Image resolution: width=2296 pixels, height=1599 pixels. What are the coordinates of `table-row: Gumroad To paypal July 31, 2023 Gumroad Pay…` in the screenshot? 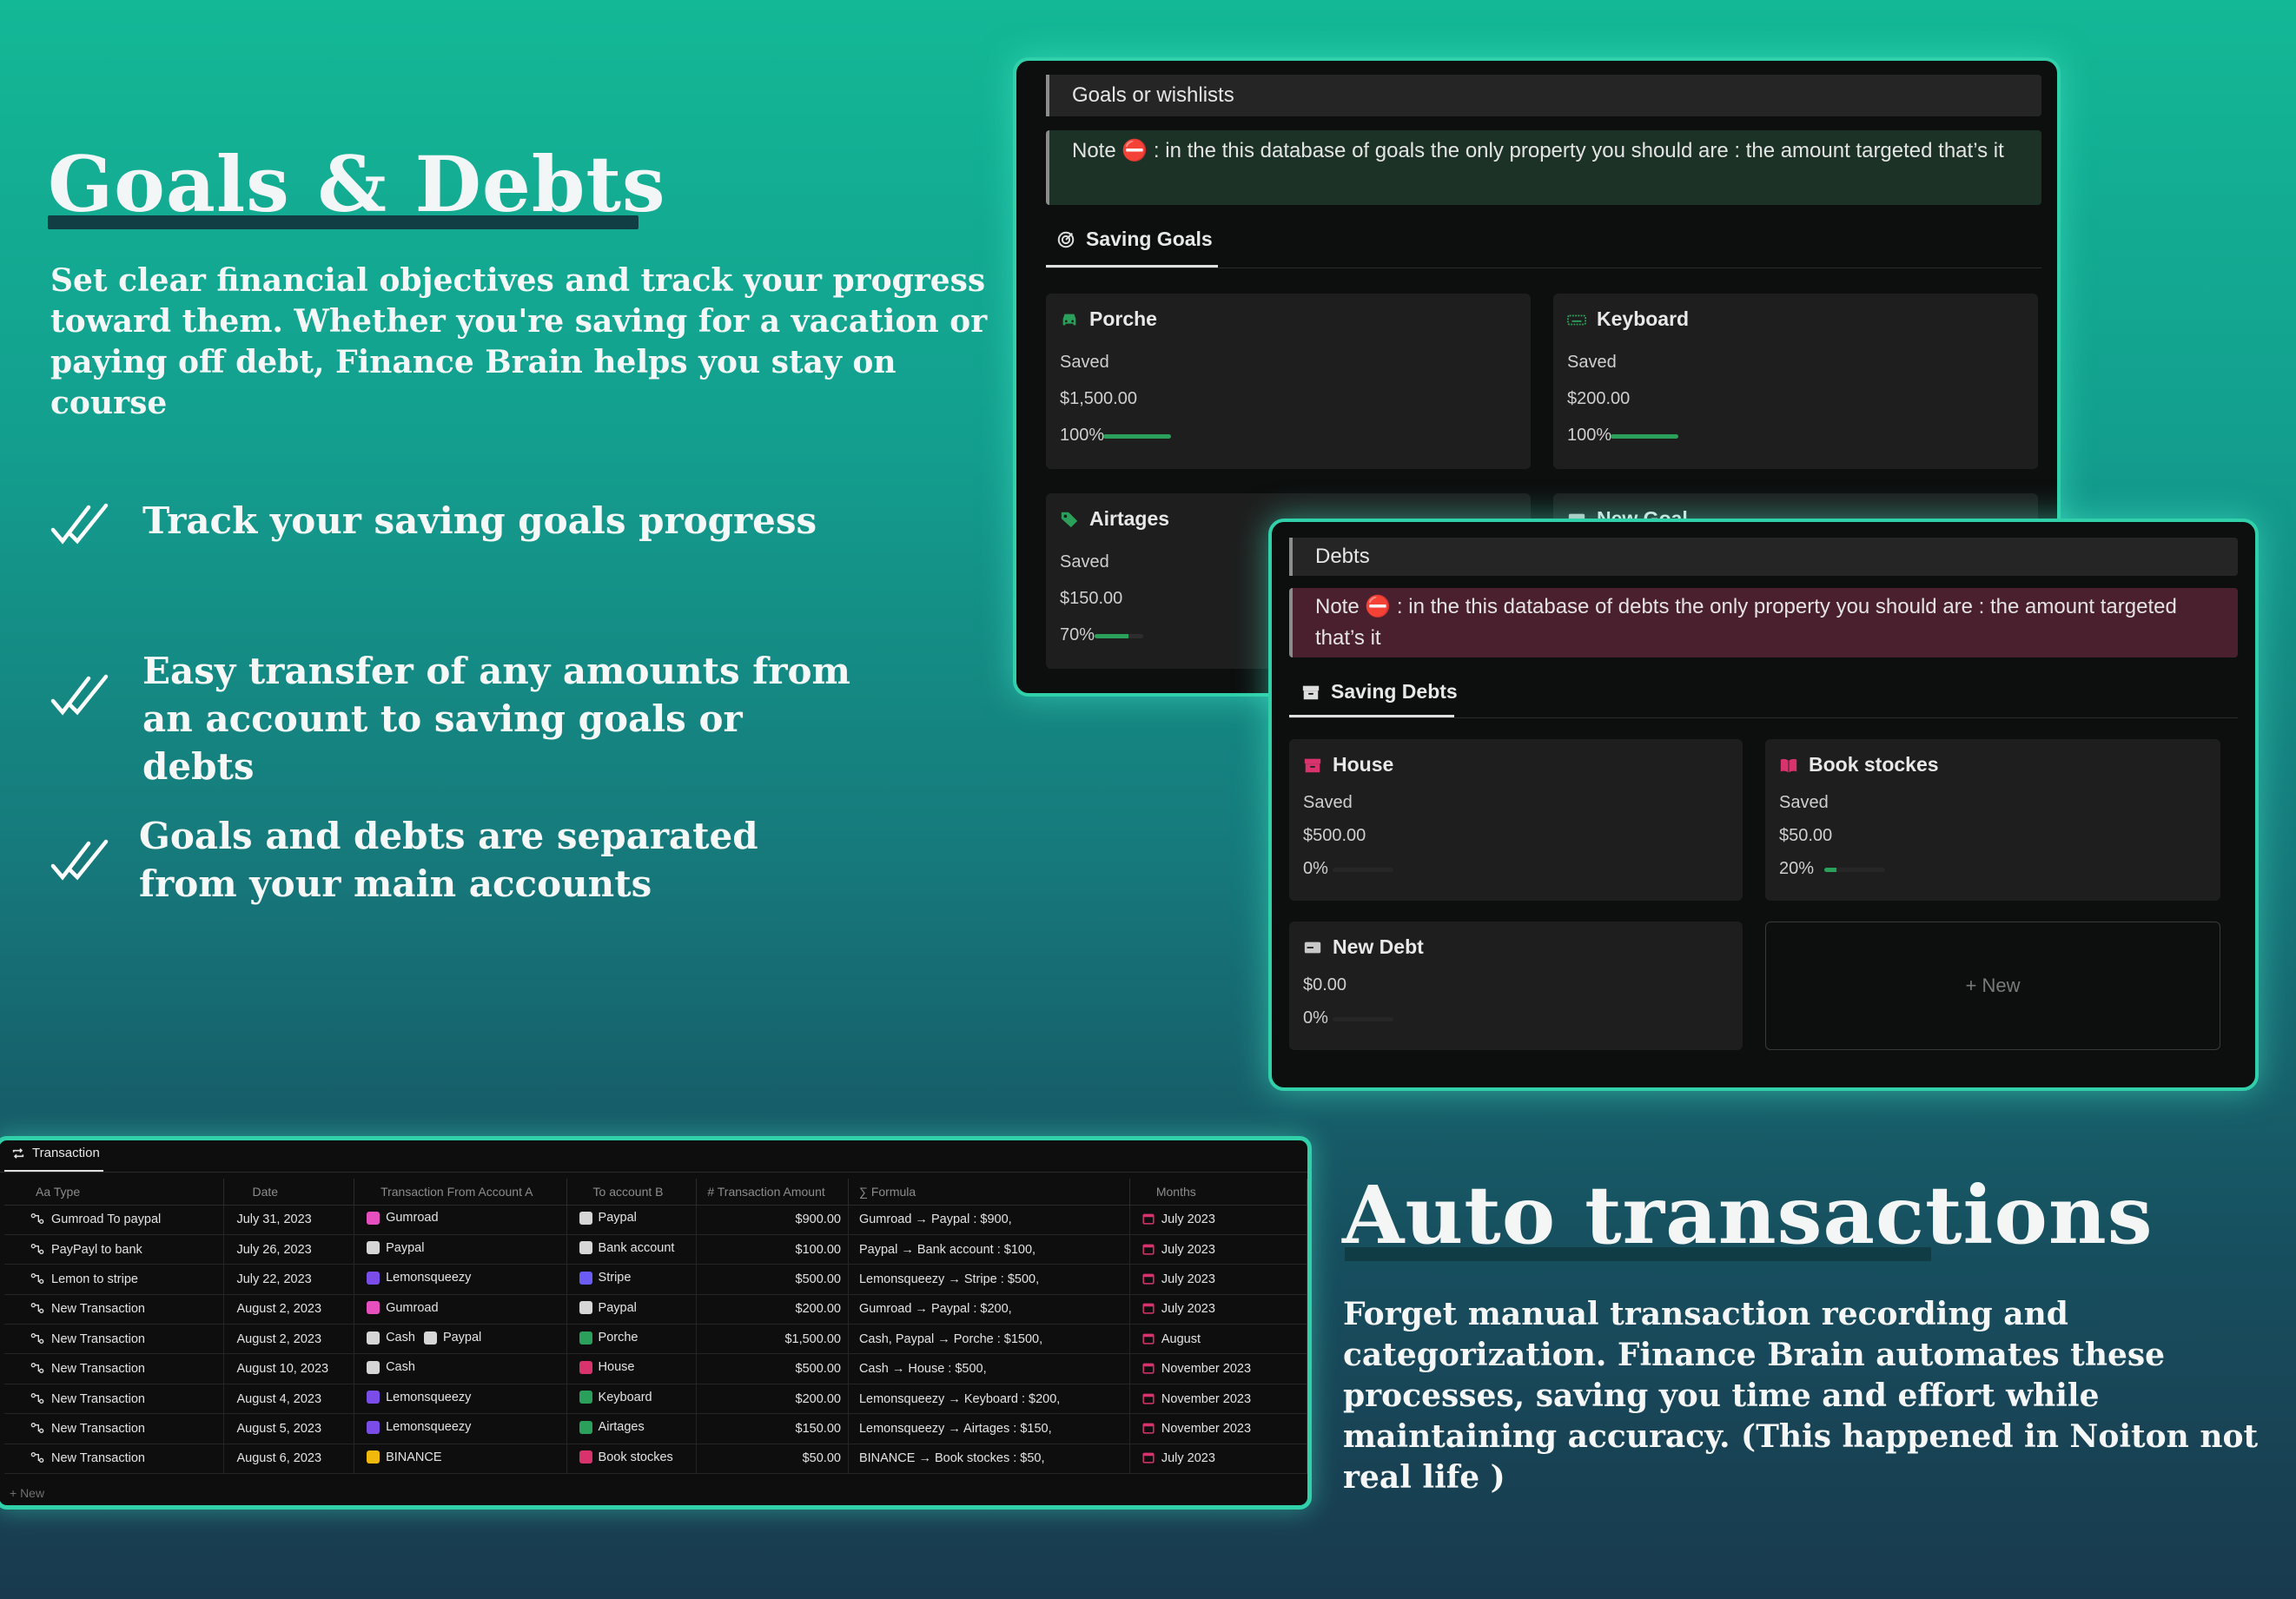 It's located at (655, 1220).